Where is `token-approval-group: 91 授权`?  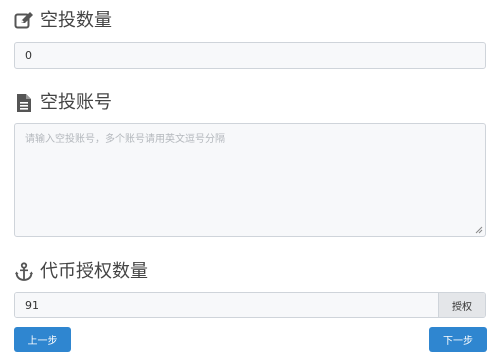
token-approval-group: 91 授权 is located at coordinates (250, 305).